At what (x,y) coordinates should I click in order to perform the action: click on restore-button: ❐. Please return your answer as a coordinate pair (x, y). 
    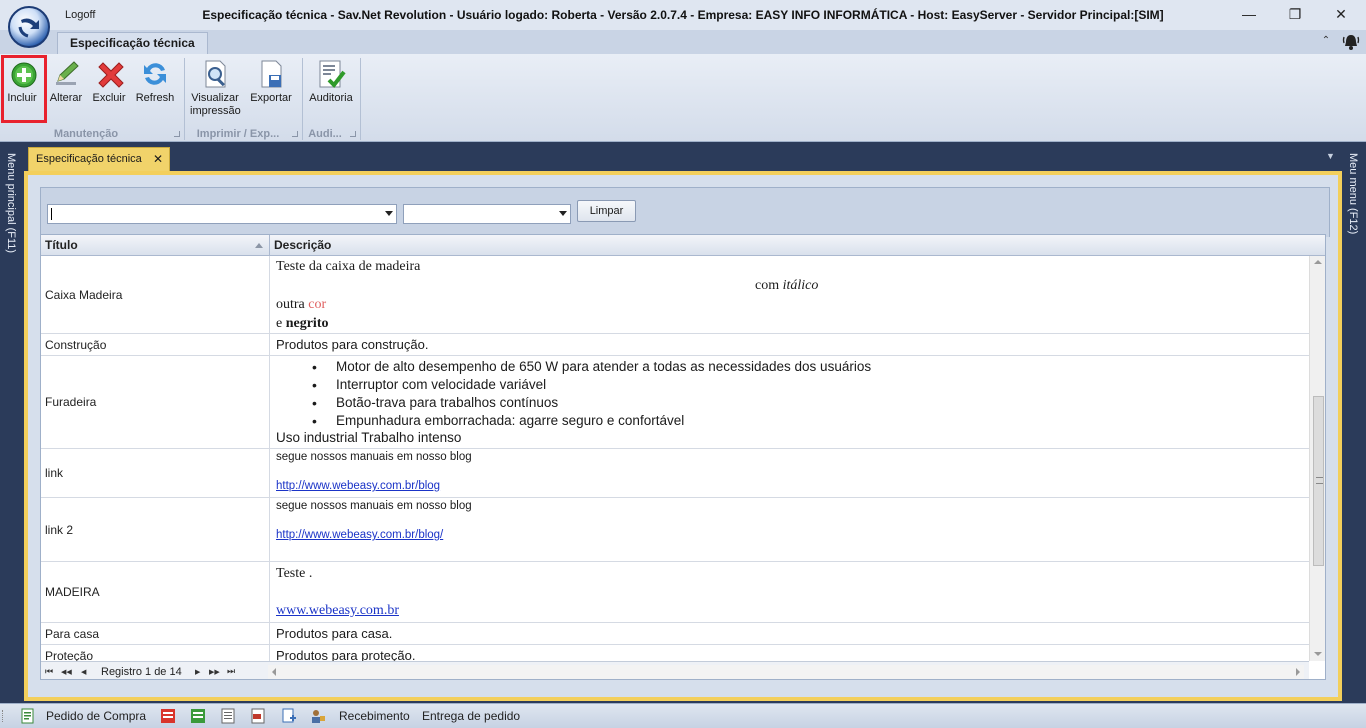
    Looking at the image, I should click on (1295, 15).